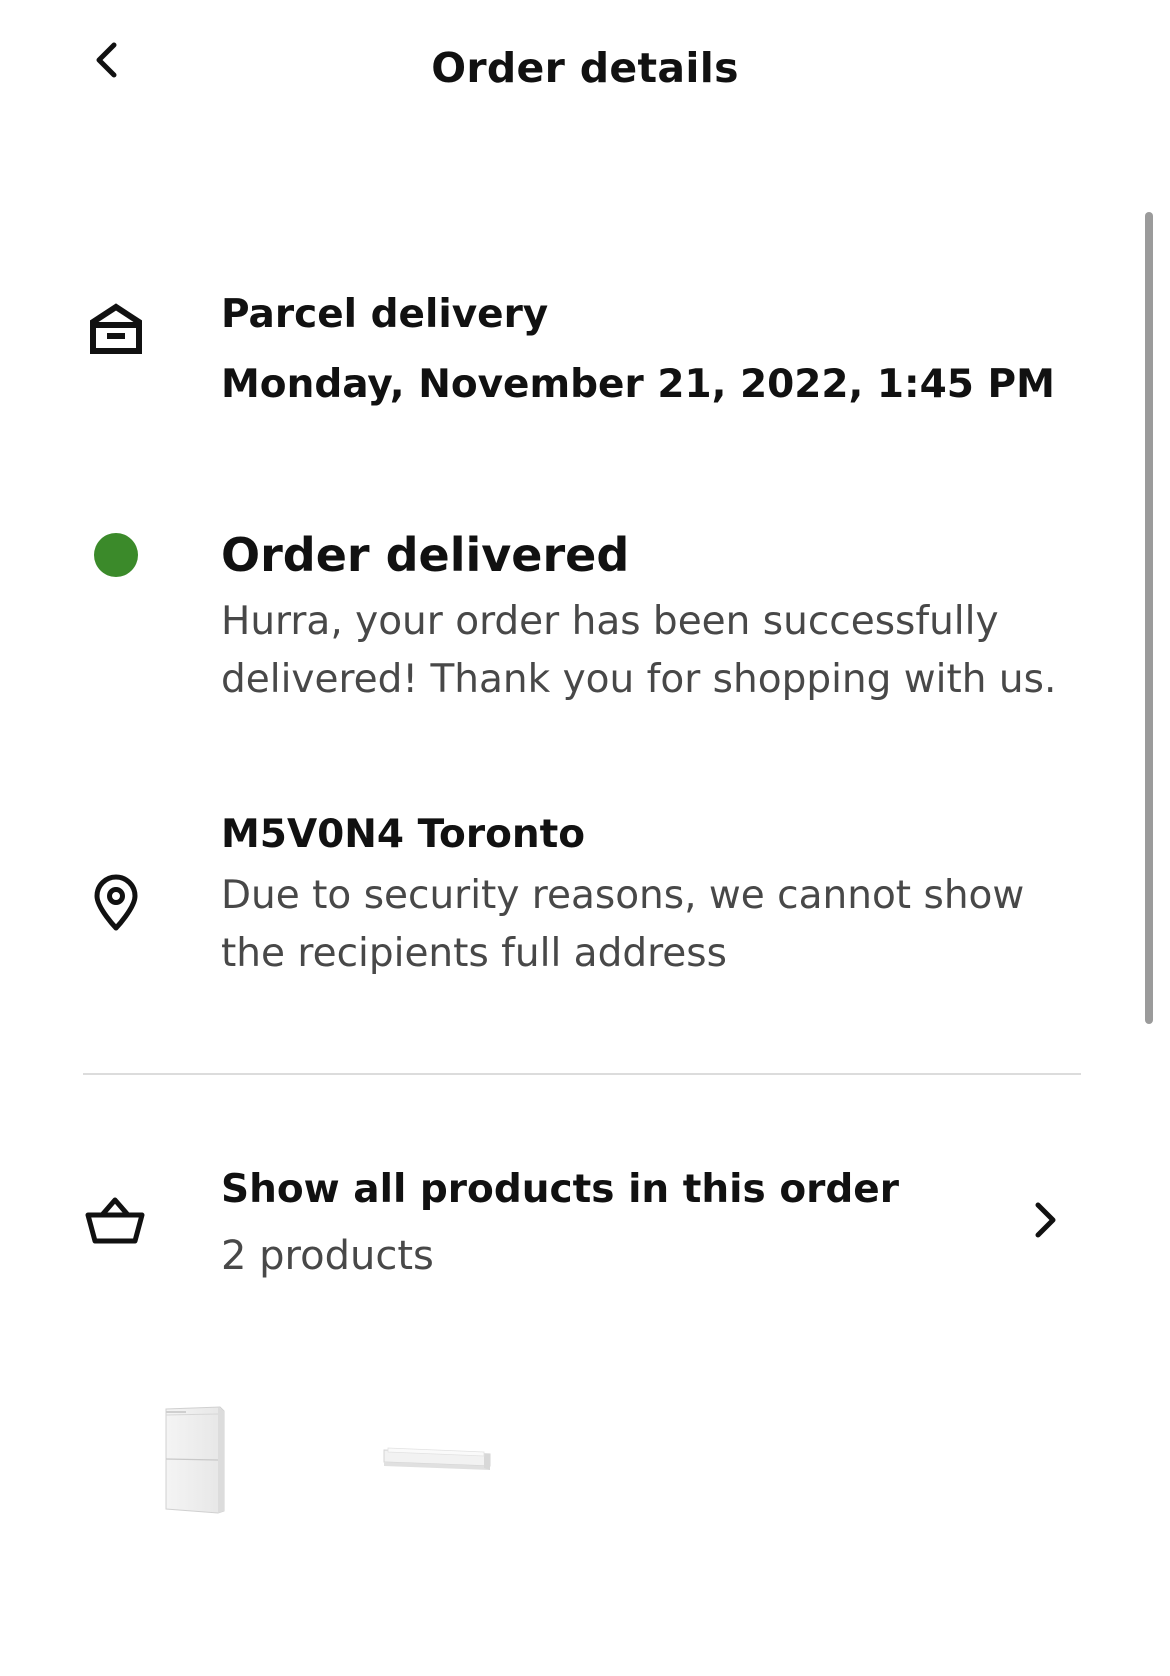 The height and width of the screenshot is (1676, 1170). What do you see at coordinates (1149, 618) in the screenshot?
I see `scrollbar` at bounding box center [1149, 618].